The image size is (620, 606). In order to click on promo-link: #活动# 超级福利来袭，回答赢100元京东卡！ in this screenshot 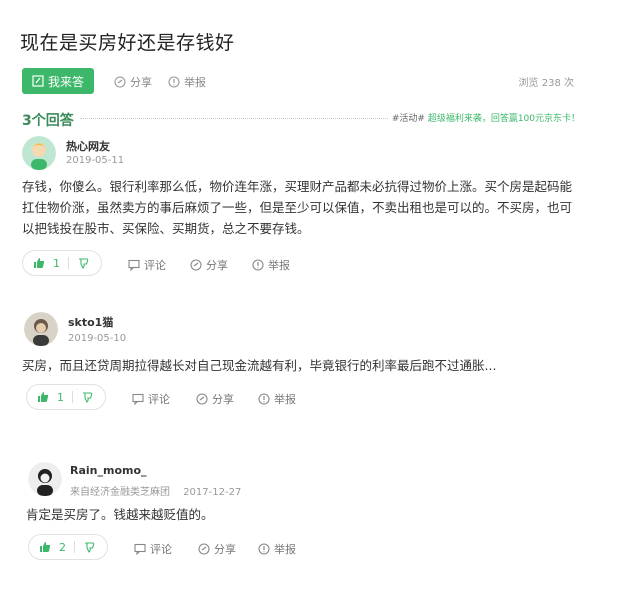, I will do `click(483, 117)`.